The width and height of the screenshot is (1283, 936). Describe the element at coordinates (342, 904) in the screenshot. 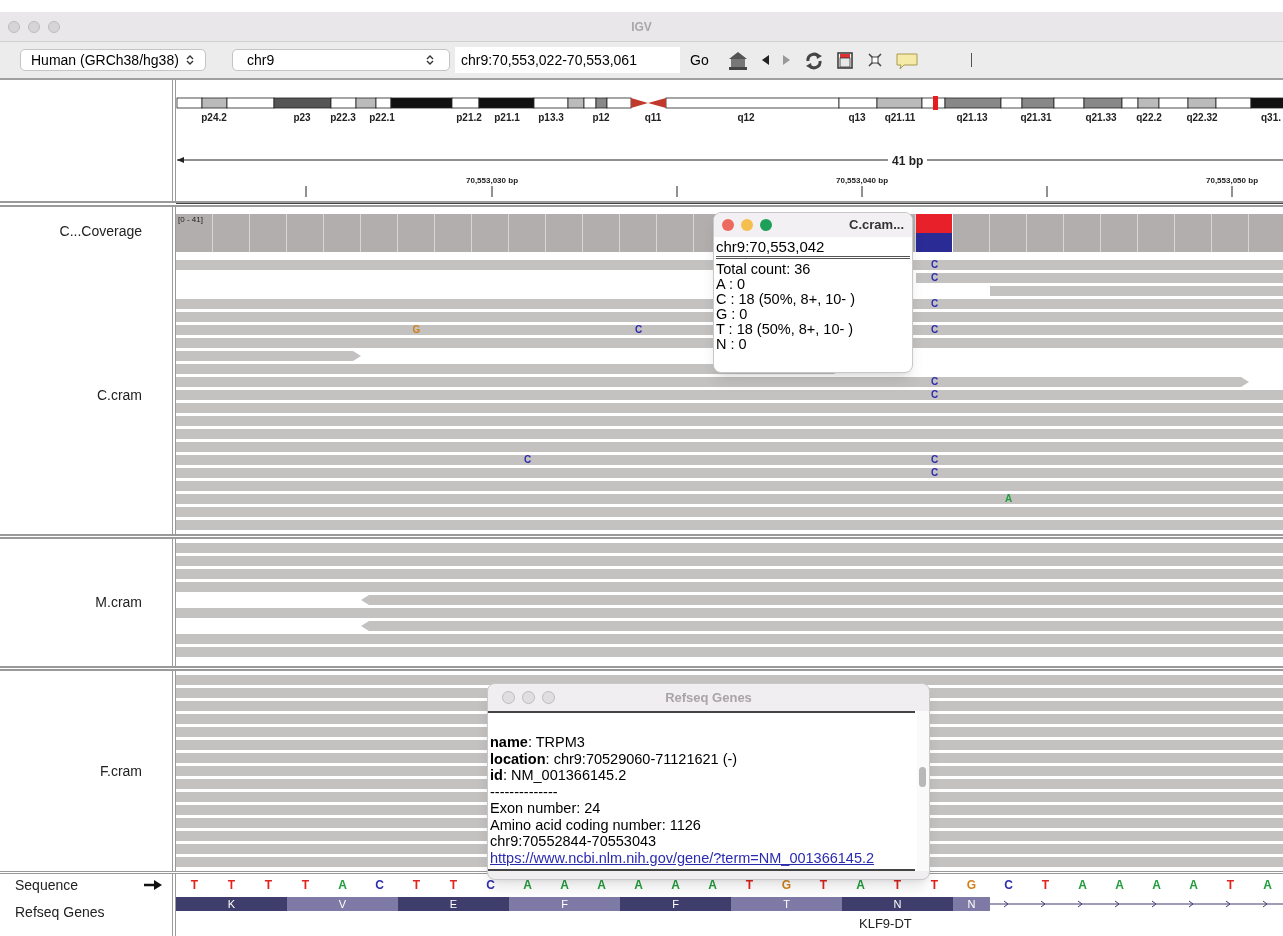

I see `amino-acid-block: V` at that location.